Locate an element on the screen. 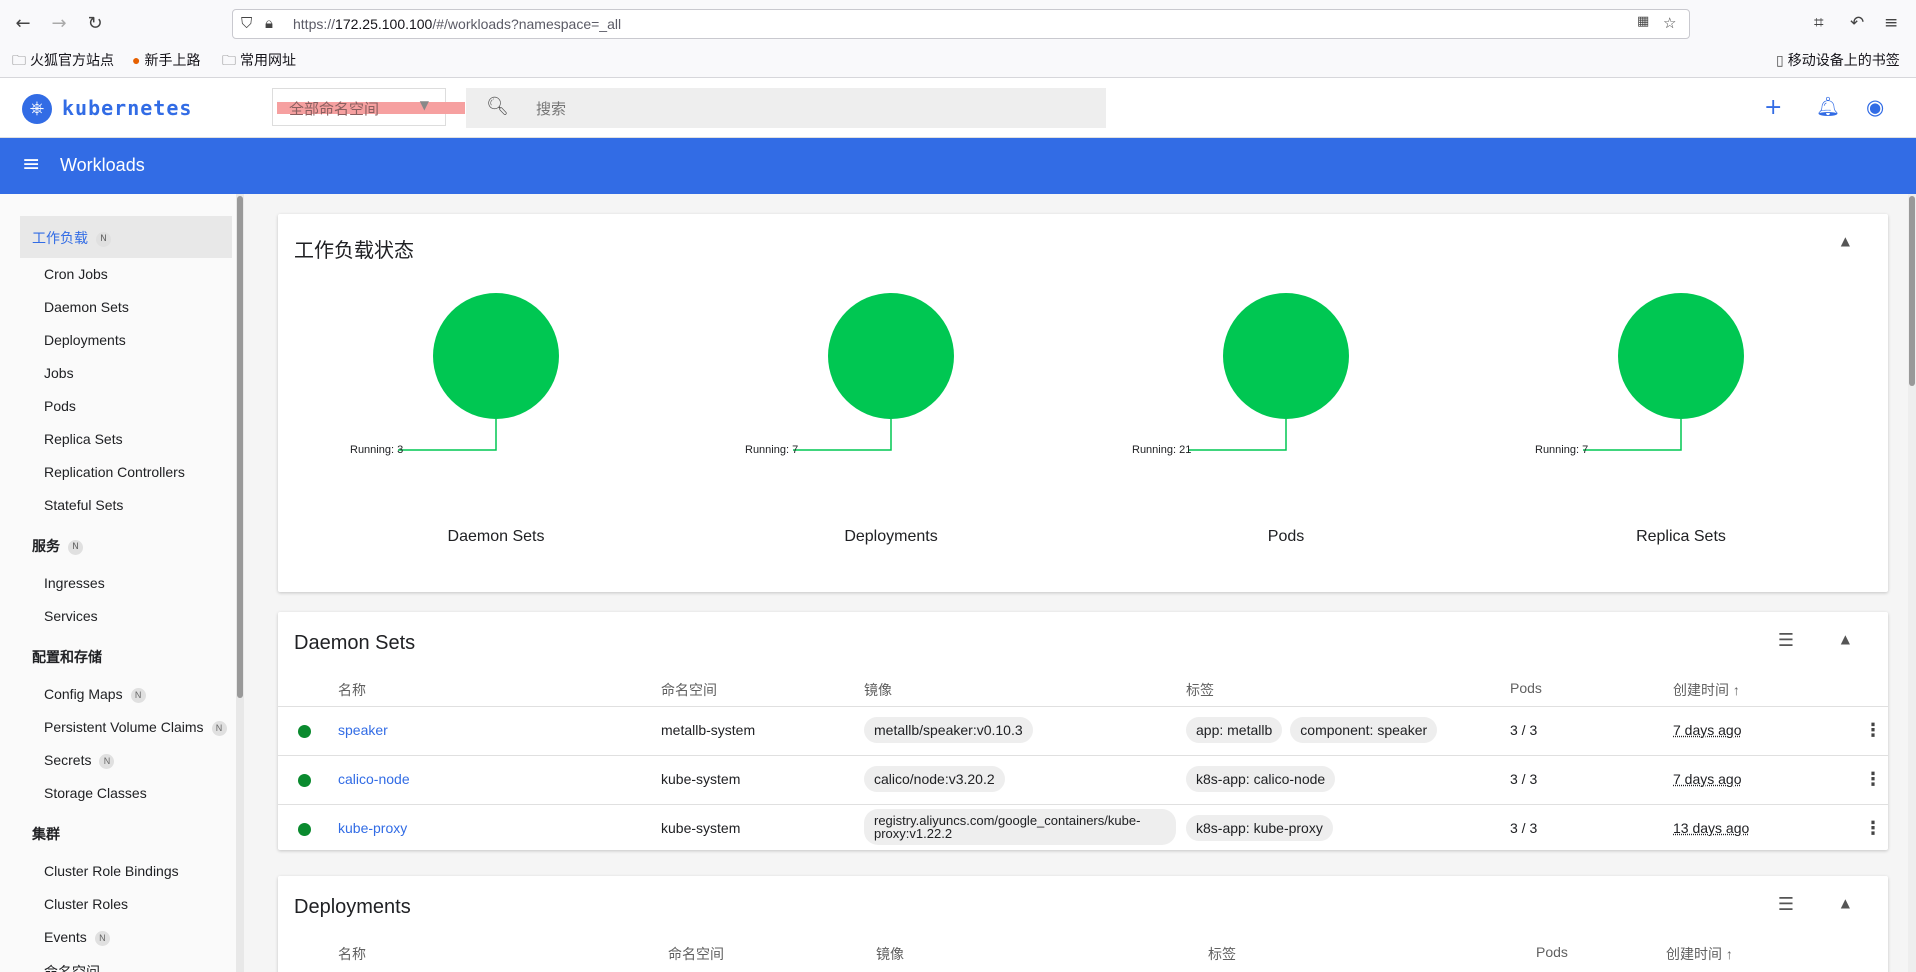  sidebar-item-ingresses: Ingresses is located at coordinates (74, 583).